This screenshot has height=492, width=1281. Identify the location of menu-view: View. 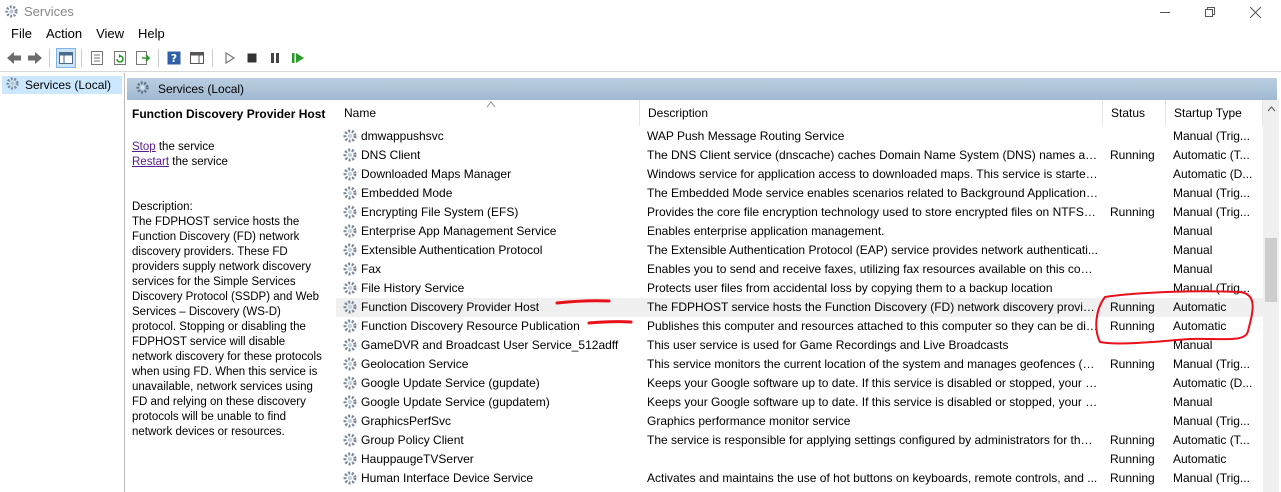
(110, 34).